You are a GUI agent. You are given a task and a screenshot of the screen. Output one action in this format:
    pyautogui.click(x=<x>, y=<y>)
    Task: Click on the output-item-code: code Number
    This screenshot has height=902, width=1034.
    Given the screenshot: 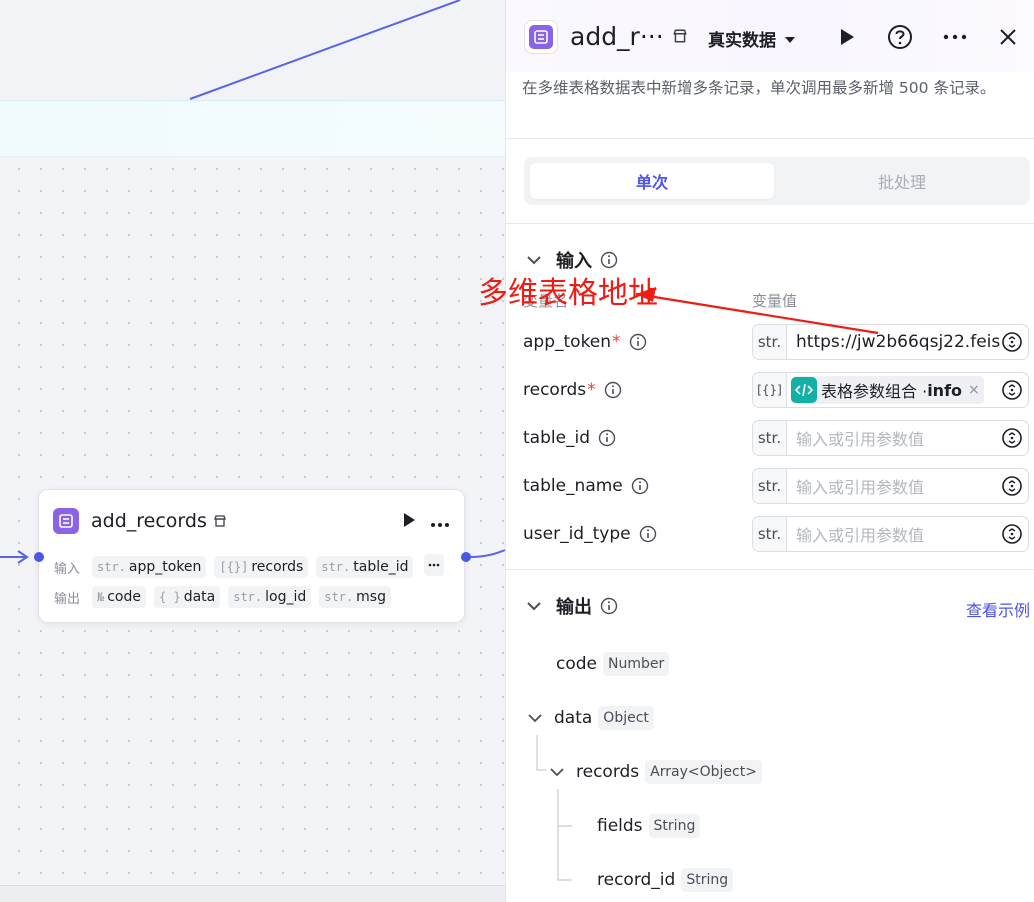 What is the action you would take?
    pyautogui.click(x=613, y=664)
    